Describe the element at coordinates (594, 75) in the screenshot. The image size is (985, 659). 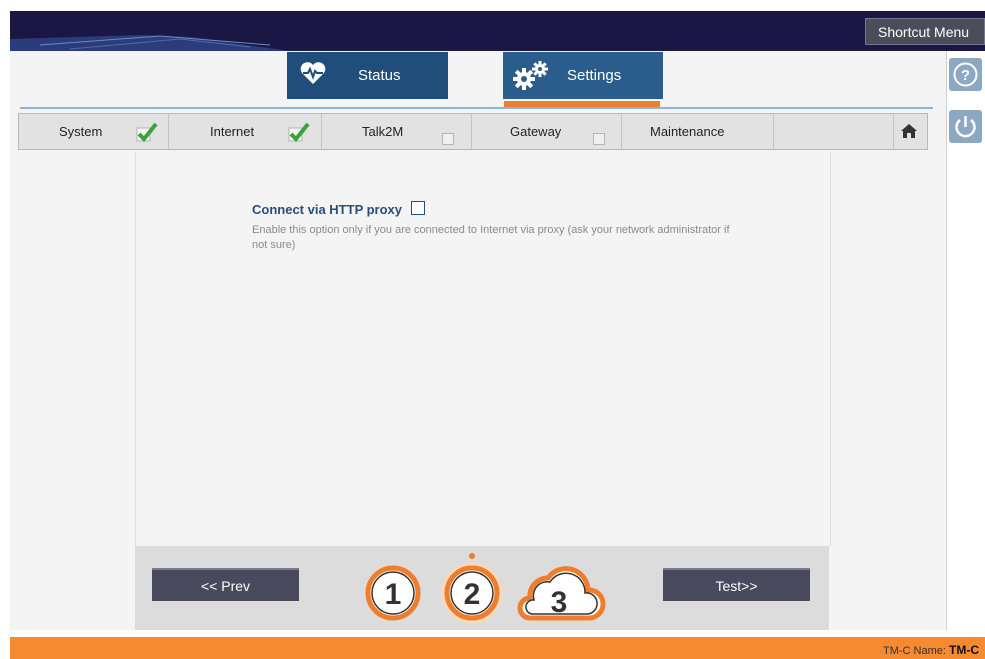
I see `tab-settings-label: Settings` at that location.